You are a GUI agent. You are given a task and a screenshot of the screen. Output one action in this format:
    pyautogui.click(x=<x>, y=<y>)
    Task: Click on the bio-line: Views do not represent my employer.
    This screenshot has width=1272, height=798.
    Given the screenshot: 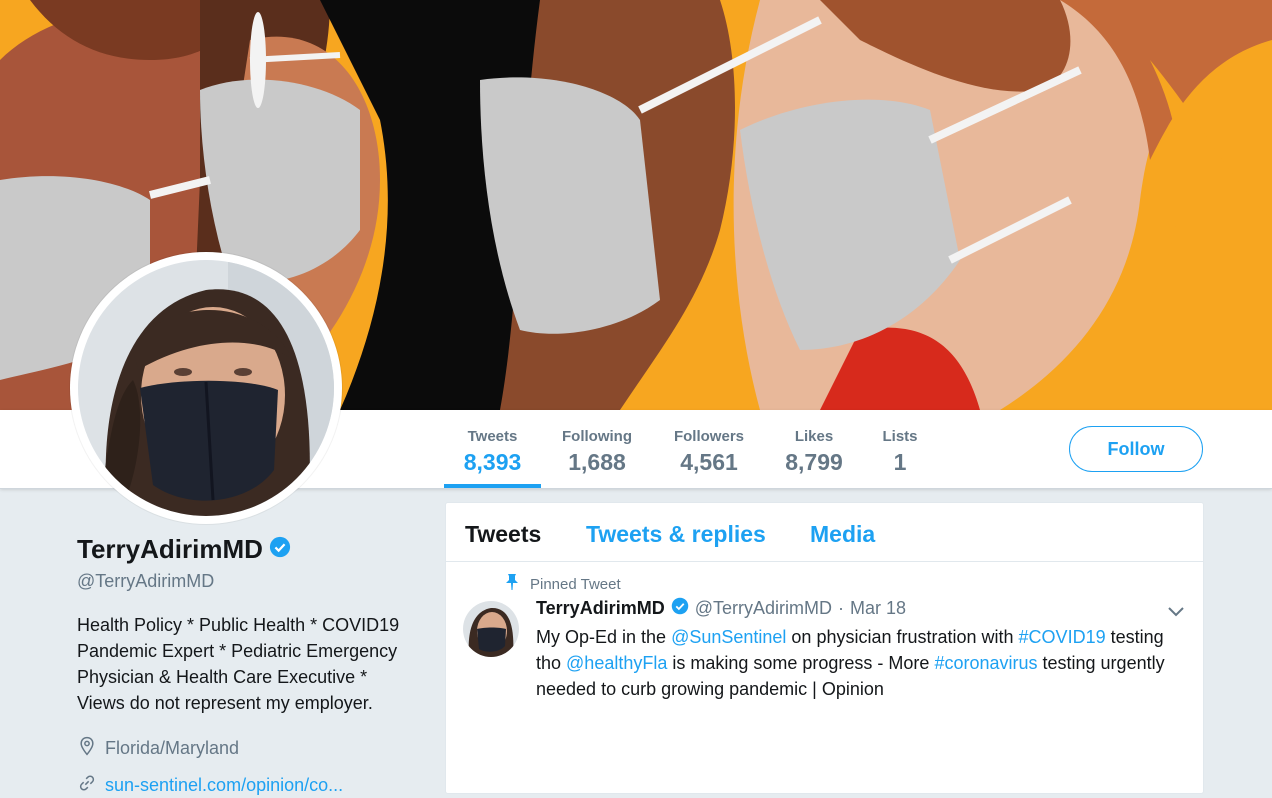 What is the action you would take?
    pyautogui.click(x=225, y=703)
    